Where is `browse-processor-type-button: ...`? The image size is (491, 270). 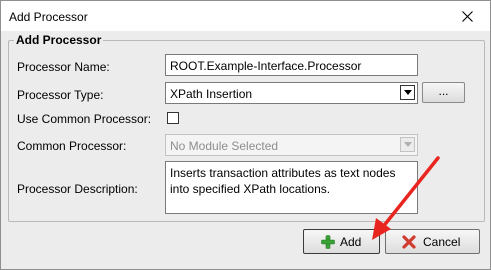 browse-processor-type-button: ... is located at coordinates (443, 92).